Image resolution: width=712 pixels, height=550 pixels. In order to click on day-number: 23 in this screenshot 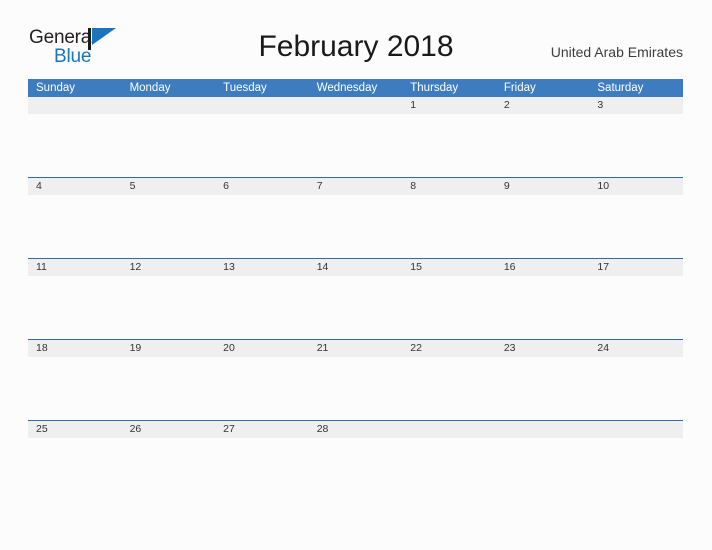, I will do `click(542, 348)`.